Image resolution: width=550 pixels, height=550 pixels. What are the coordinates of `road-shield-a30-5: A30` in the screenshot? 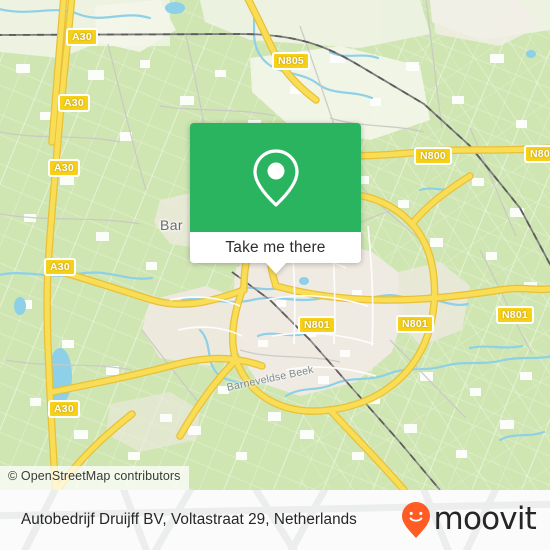 It's located at (64, 409).